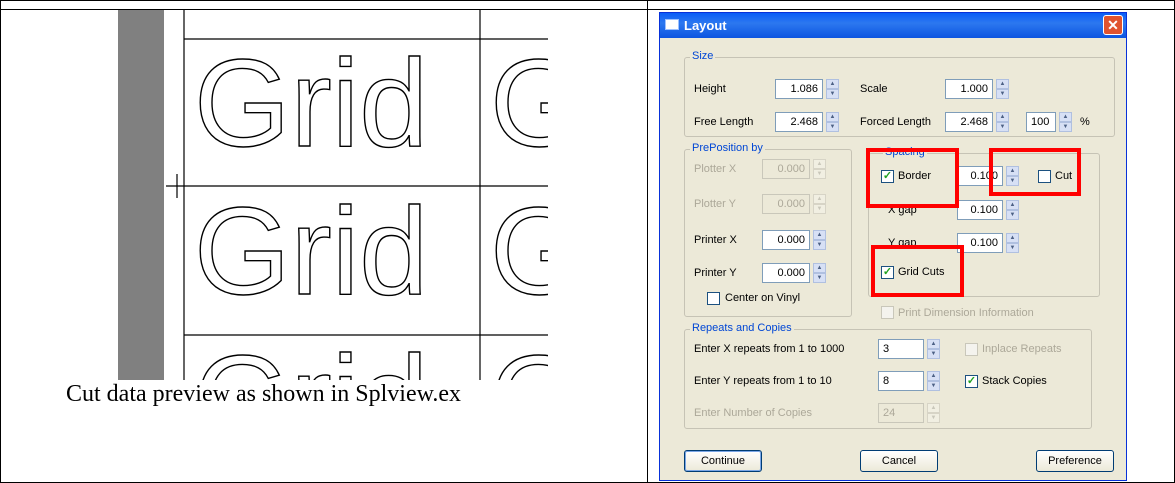  I want to click on center-on-vinyl-label: Center on Vinyl, so click(763, 298).